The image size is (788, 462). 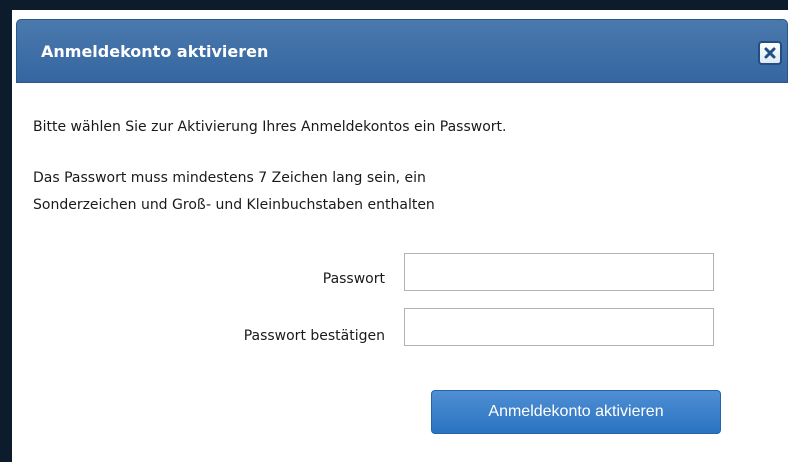 I want to click on dialog-titlebar: Anmeldekonto aktivieren, so click(x=402, y=51).